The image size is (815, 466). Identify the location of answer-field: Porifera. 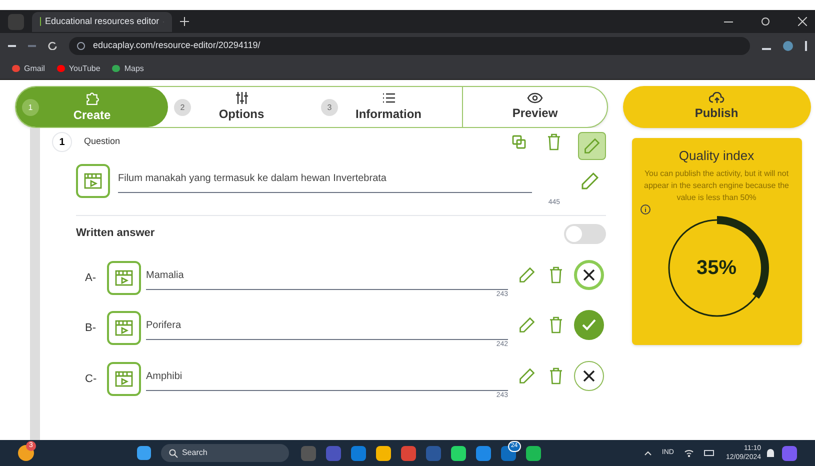
(327, 329).